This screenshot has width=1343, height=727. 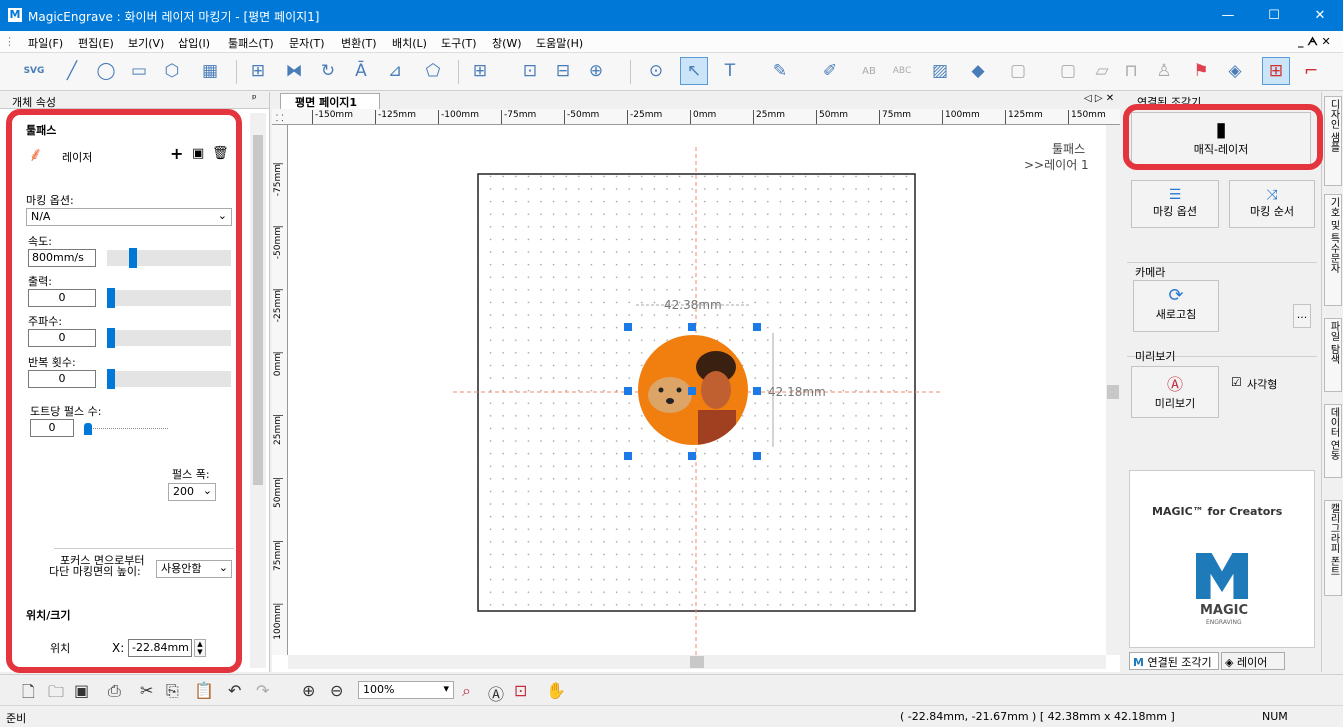 I want to click on vtab-symbols: 기호 및 특수문자, so click(x=1333, y=250).